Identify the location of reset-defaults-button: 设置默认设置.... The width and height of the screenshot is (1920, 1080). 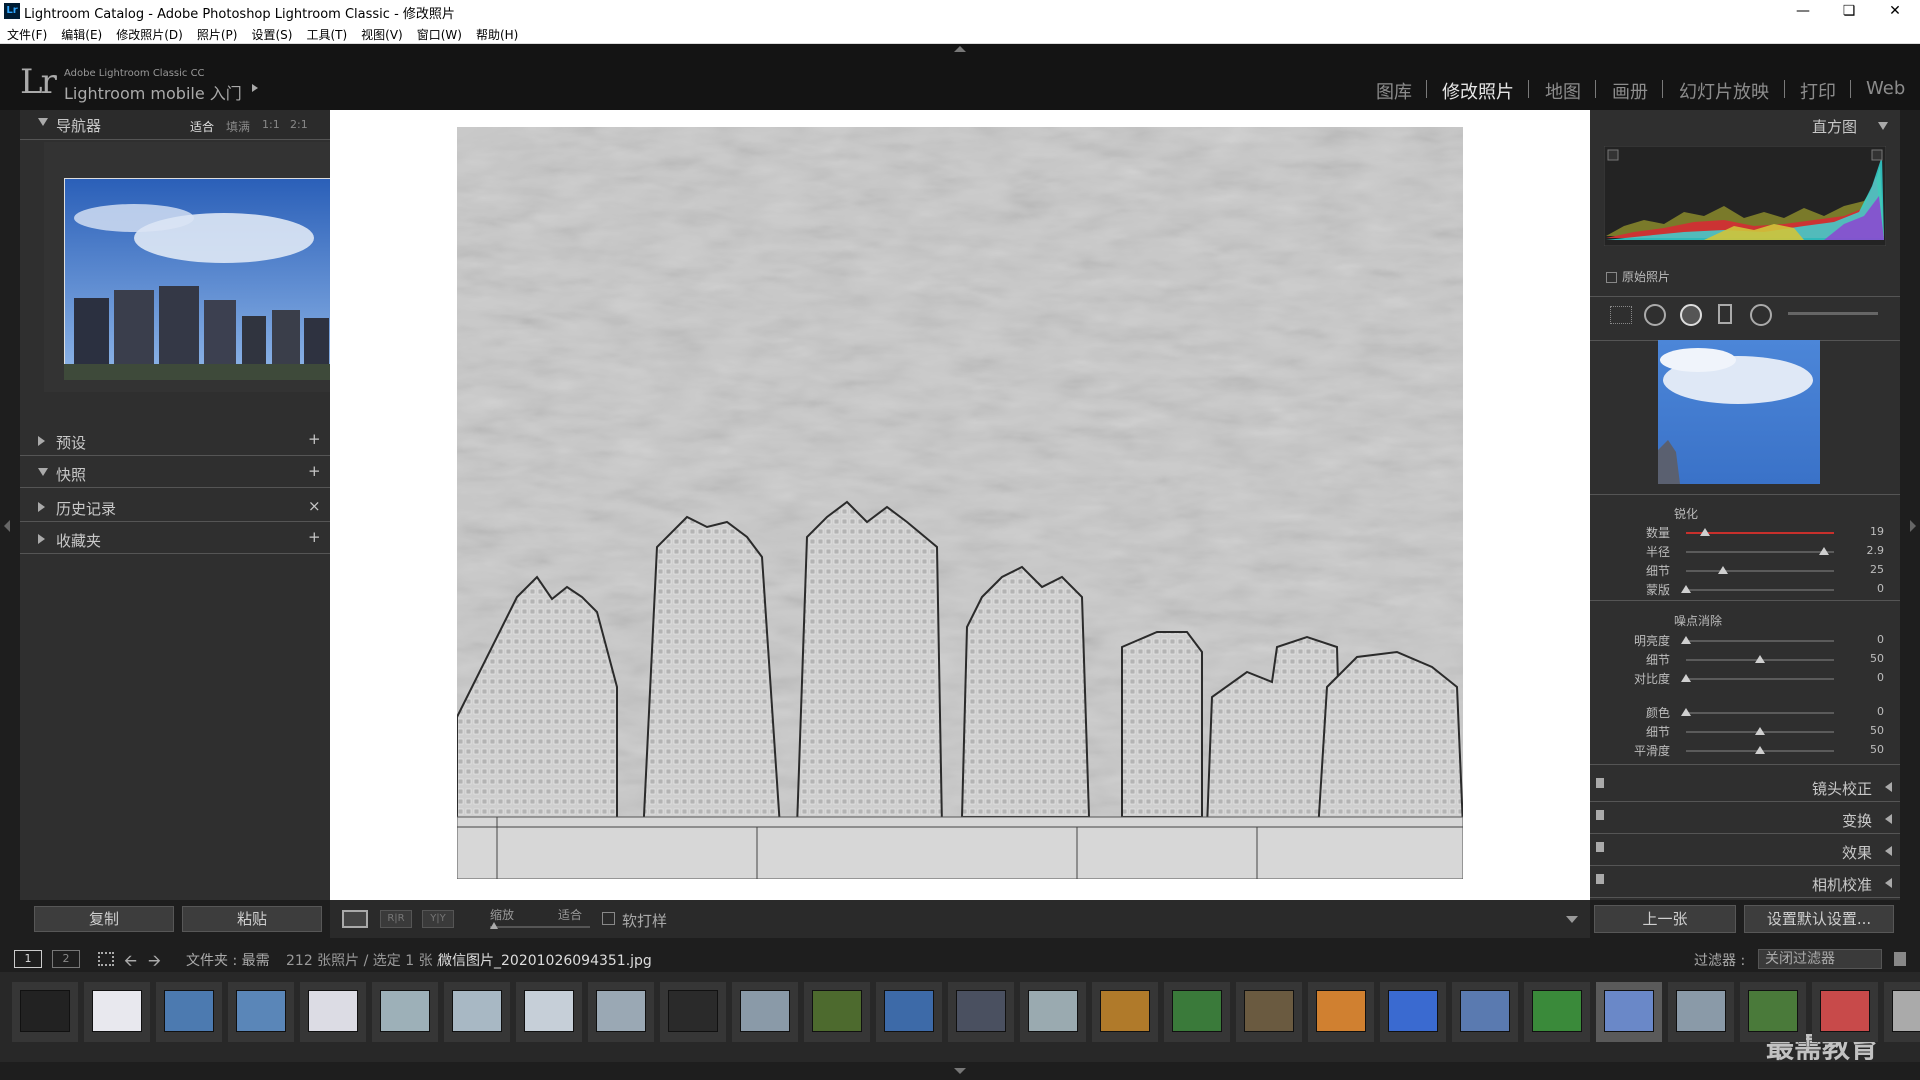
(1819, 919).